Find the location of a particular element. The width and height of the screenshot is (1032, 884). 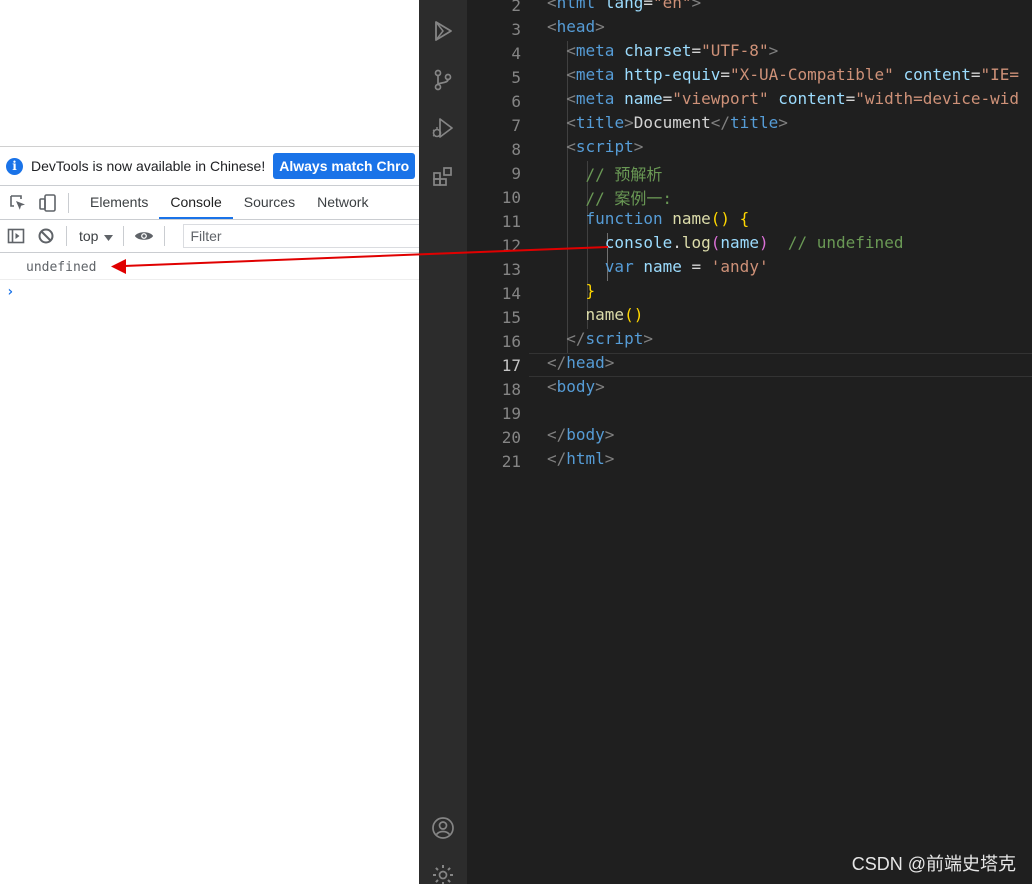

line-number: 20 is located at coordinates (511, 437).